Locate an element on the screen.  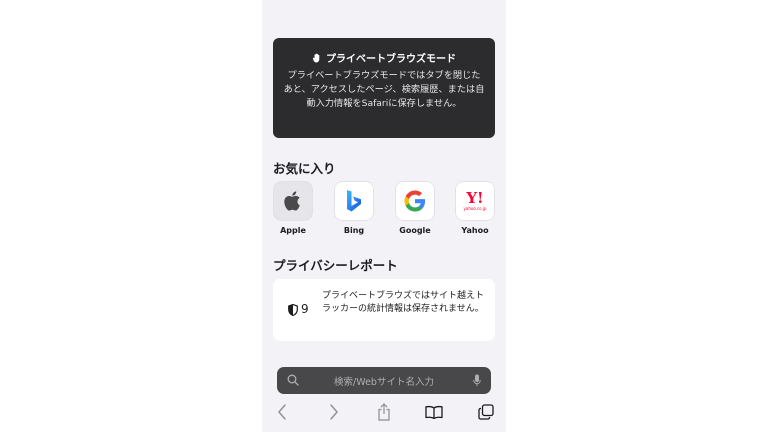
banner-title: プライベートブラウズモード is located at coordinates (391, 59).